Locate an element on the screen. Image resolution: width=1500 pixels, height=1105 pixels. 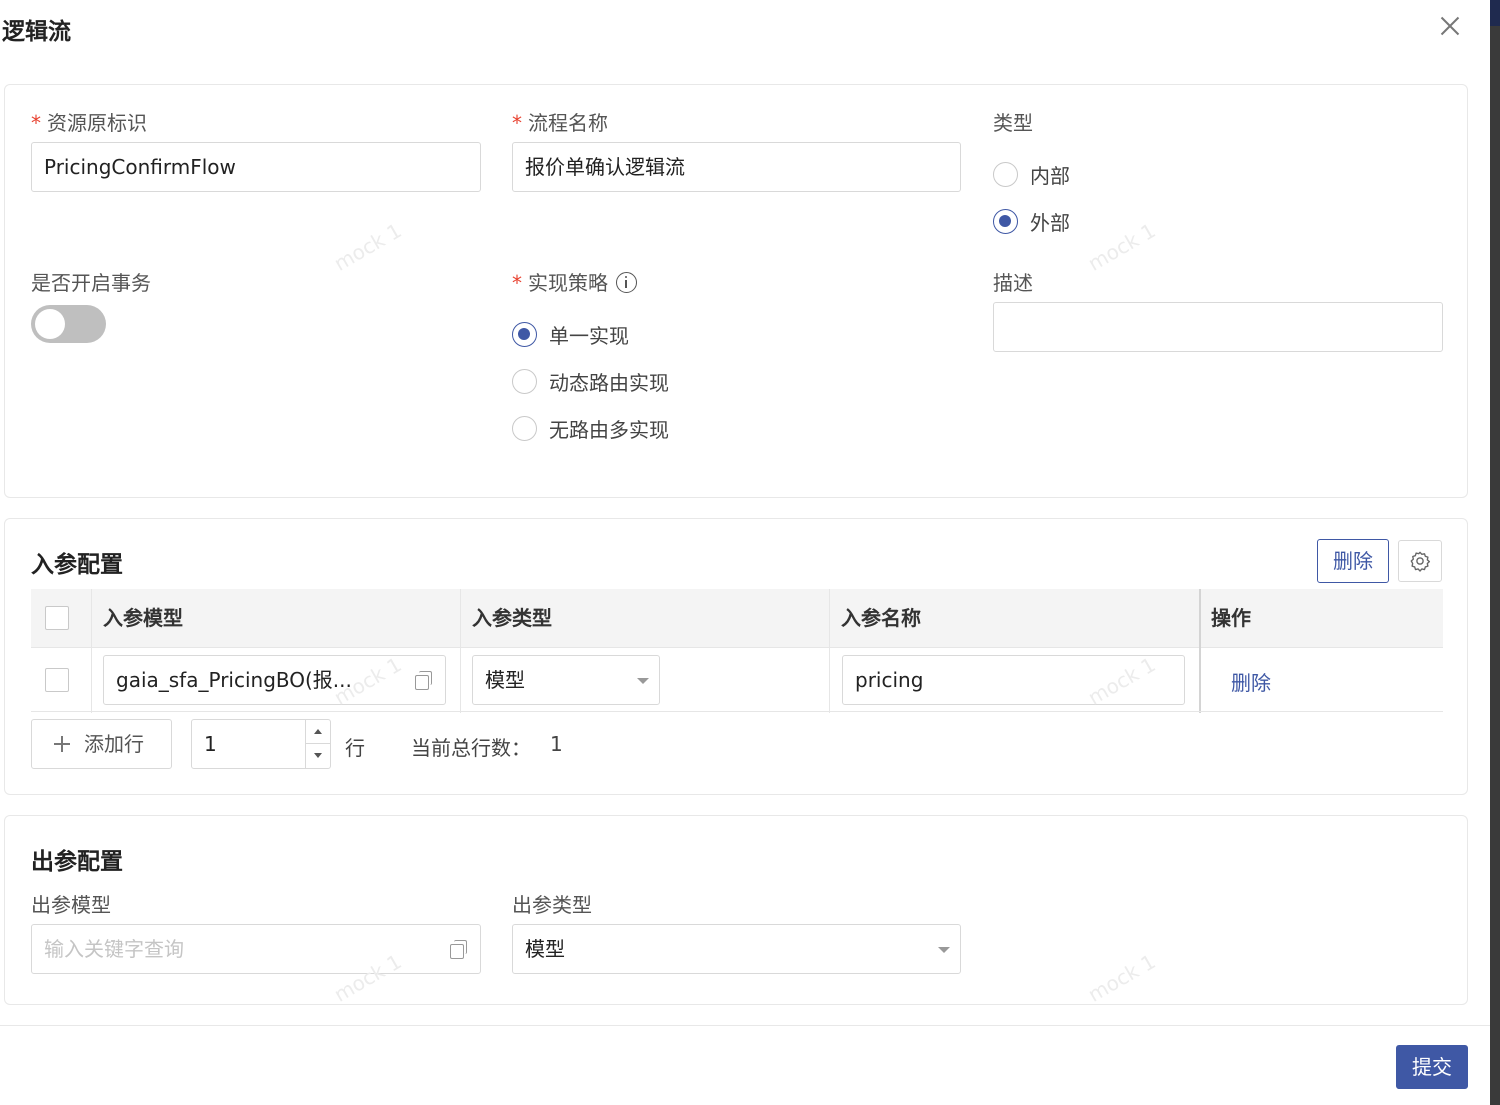
output-type-label: 出参类型 is located at coordinates (552, 905).